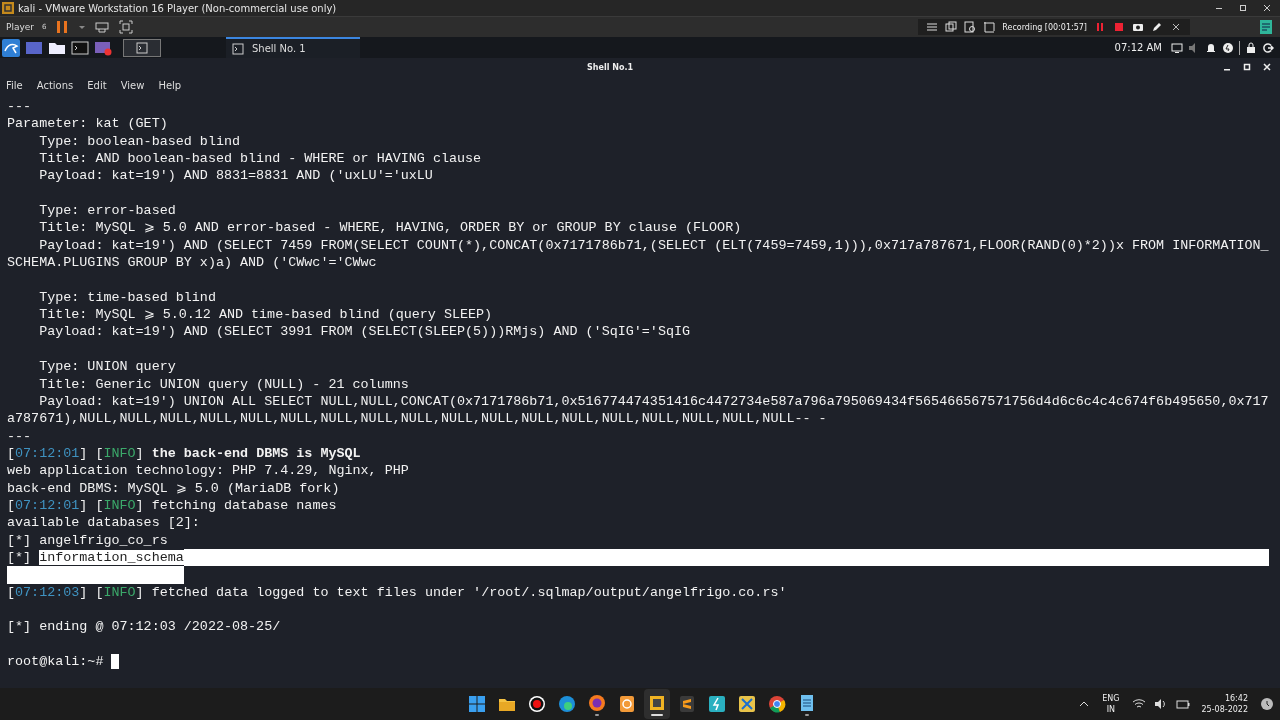  Describe the element at coordinates (127, 297) in the screenshot. I see `terminal-line: Type: time-based blind` at that location.